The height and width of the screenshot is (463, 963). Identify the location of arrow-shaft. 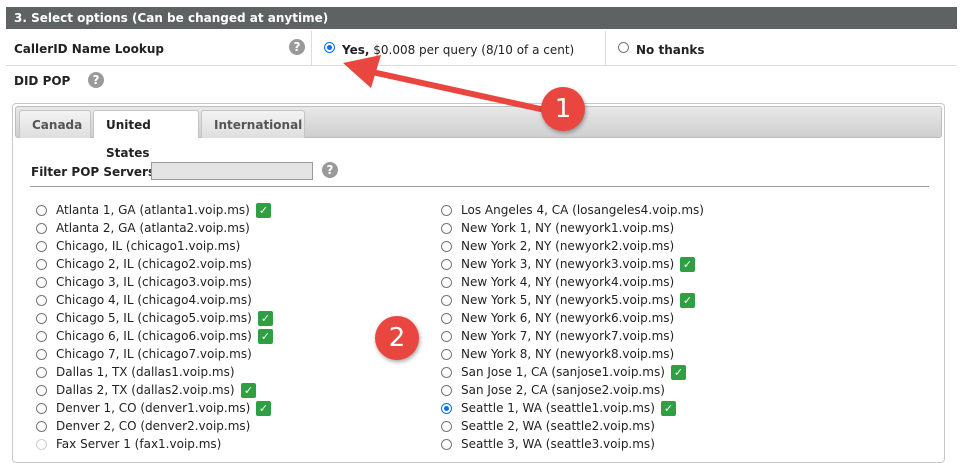
(458, 91).